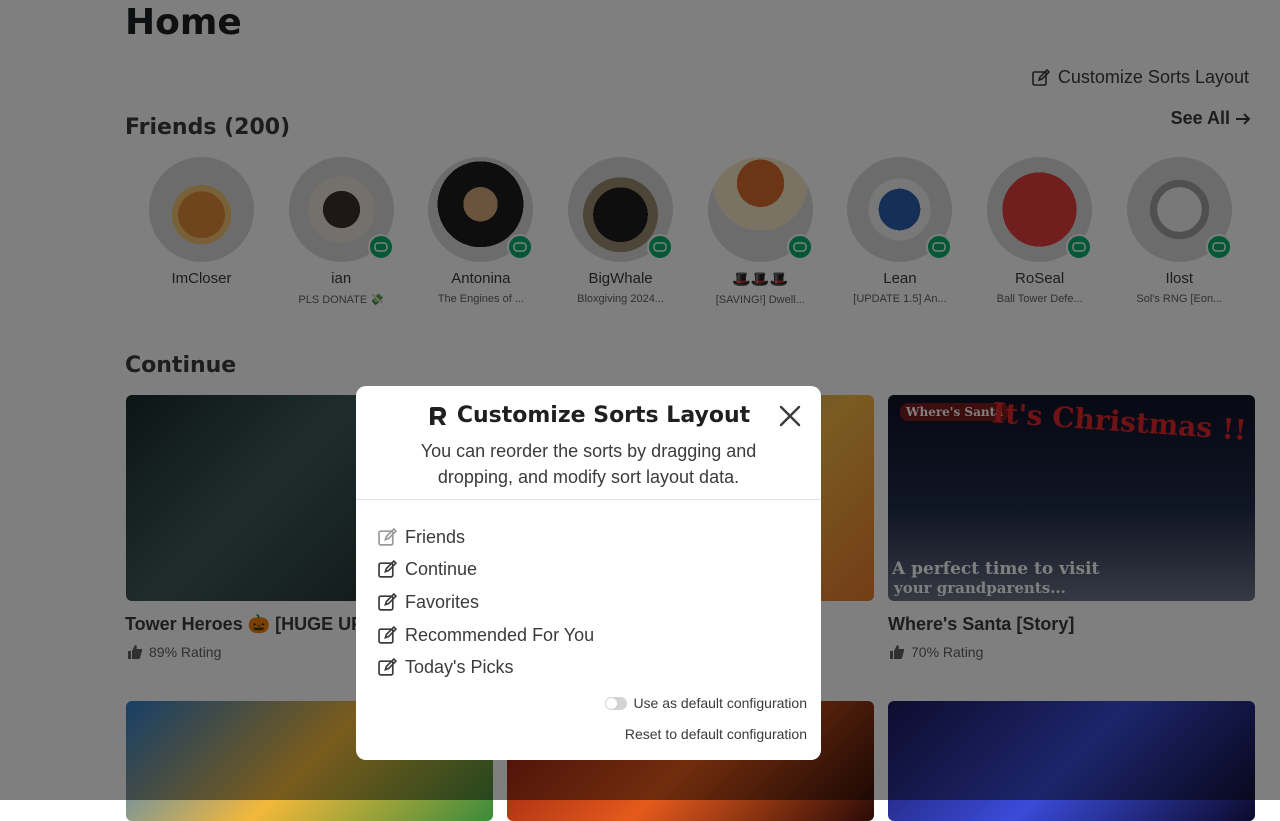 The width and height of the screenshot is (1280, 821). Describe the element at coordinates (603, 415) in the screenshot. I see `modal-title-text: Customize Sorts Layout` at that location.